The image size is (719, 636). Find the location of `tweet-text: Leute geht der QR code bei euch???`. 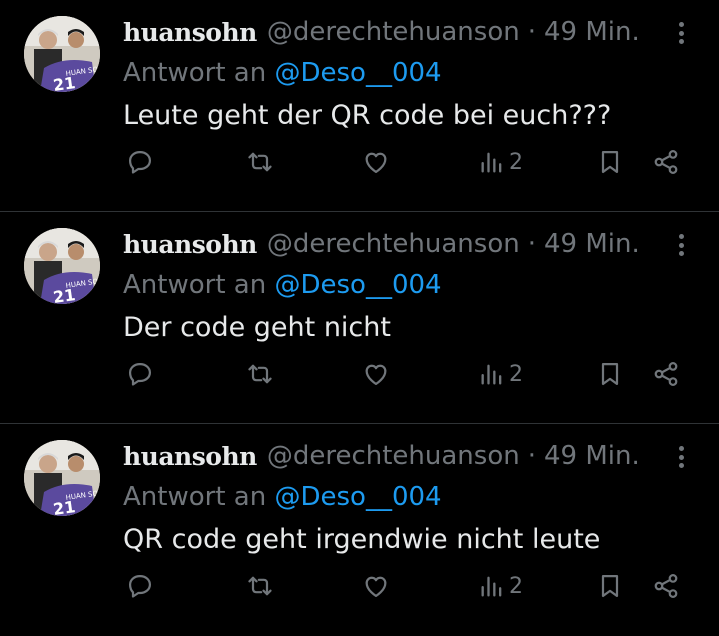

tweet-text: Leute geht der QR code bei euch??? is located at coordinates (367, 115).